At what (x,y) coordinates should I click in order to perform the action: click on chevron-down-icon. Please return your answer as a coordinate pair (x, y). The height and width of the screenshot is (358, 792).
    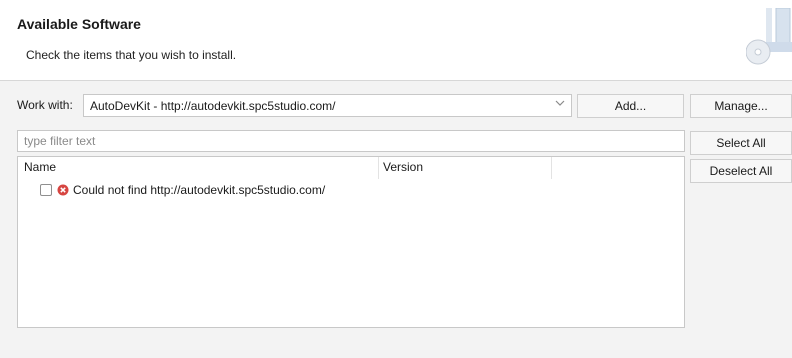
    Looking at the image, I should click on (560, 103).